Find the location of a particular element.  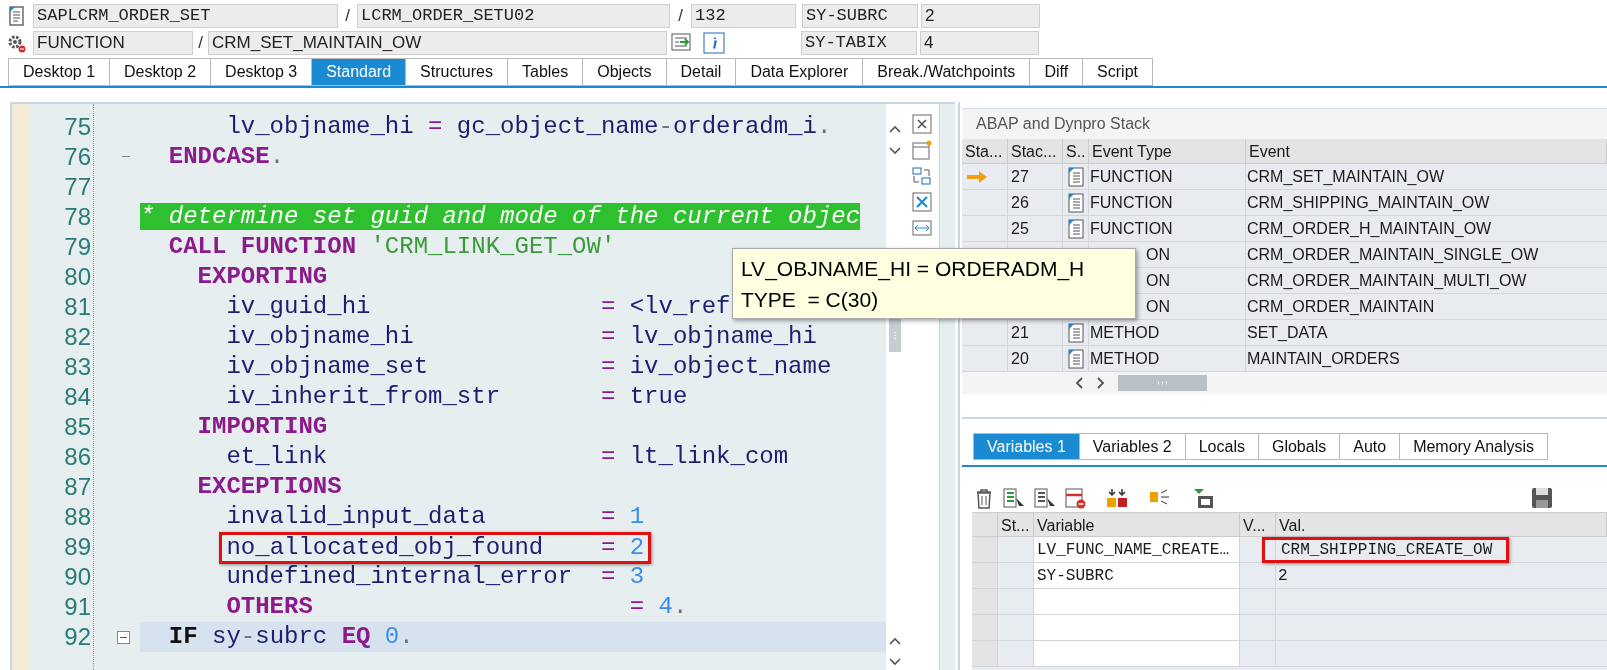

tab: Data Explorer is located at coordinates (799, 72).